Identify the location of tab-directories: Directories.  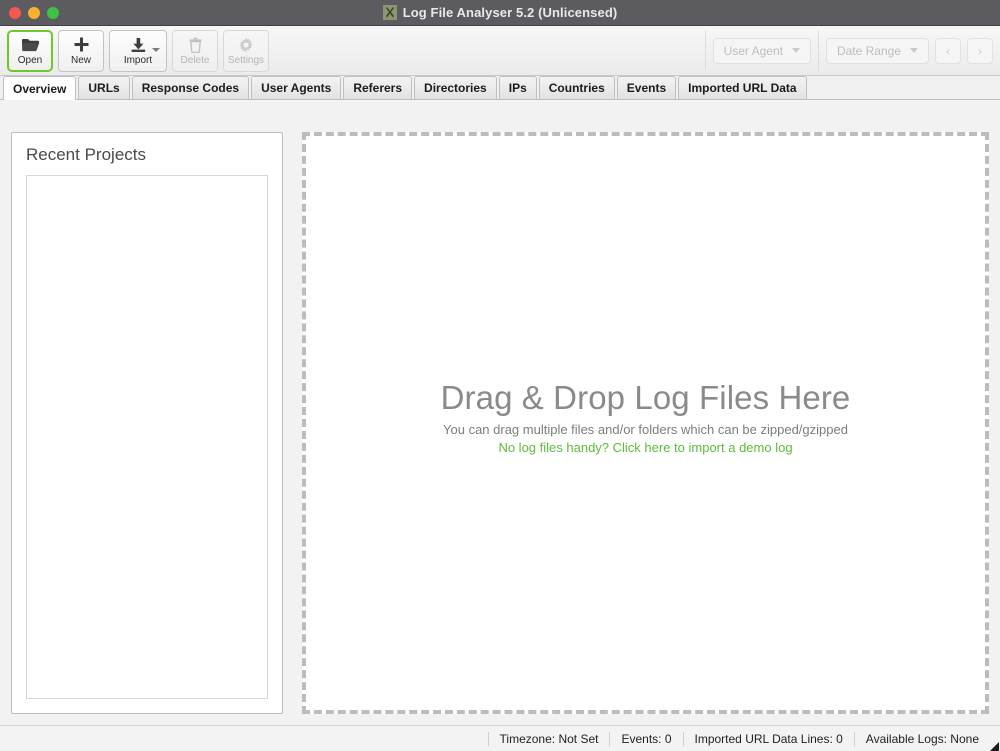
(455, 87).